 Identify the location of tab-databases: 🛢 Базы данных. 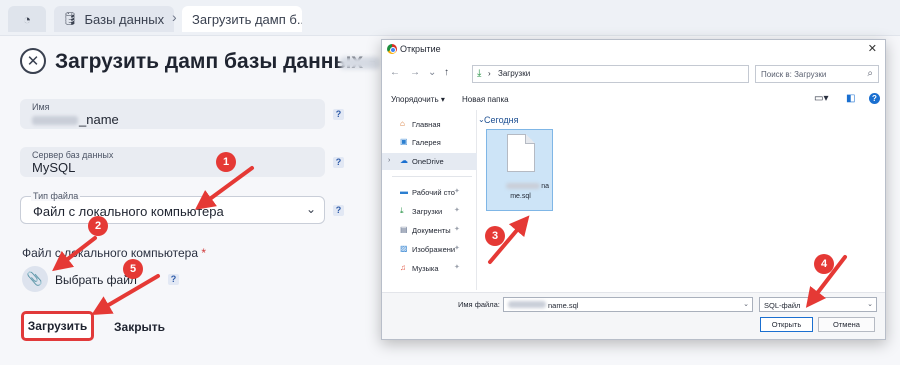
(114, 19).